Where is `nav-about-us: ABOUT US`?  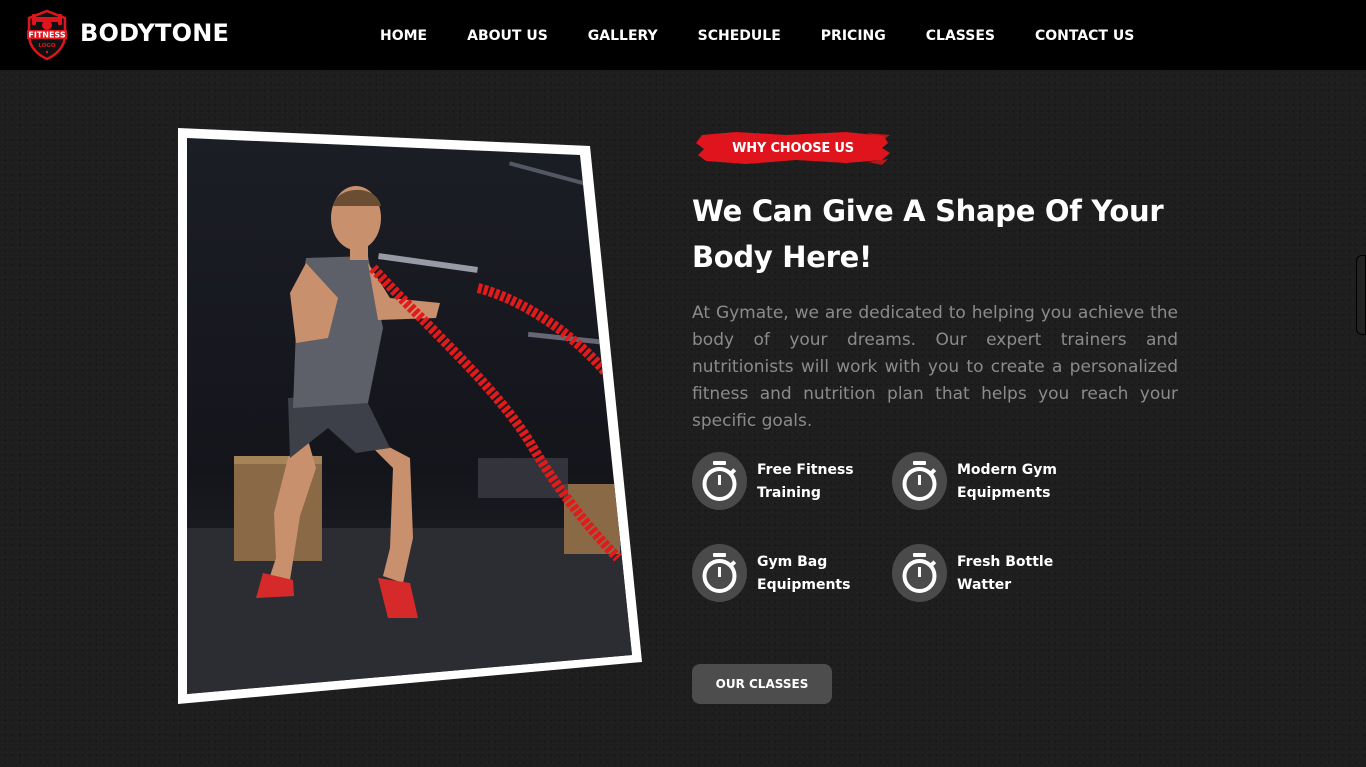 nav-about-us: ABOUT US is located at coordinates (507, 36).